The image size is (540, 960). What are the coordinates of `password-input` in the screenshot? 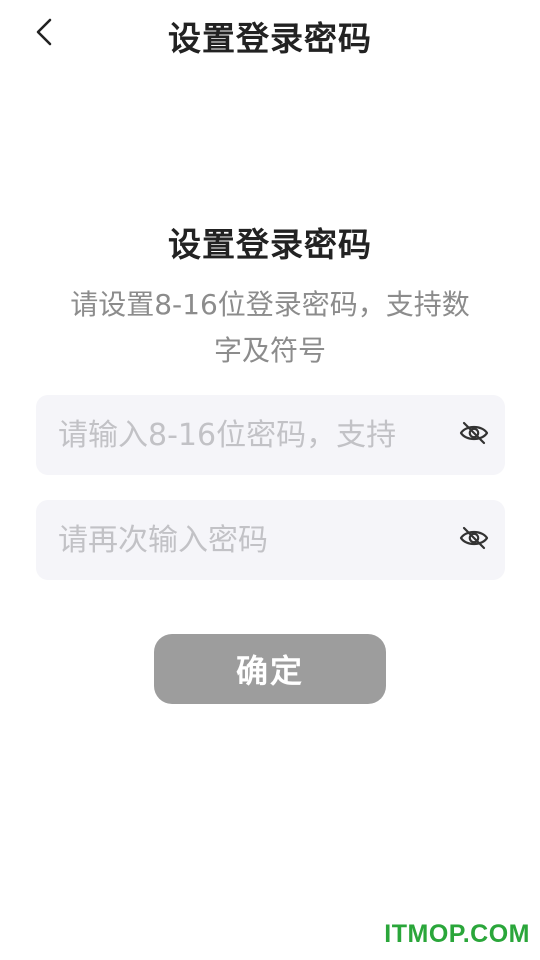 It's located at (258, 435).